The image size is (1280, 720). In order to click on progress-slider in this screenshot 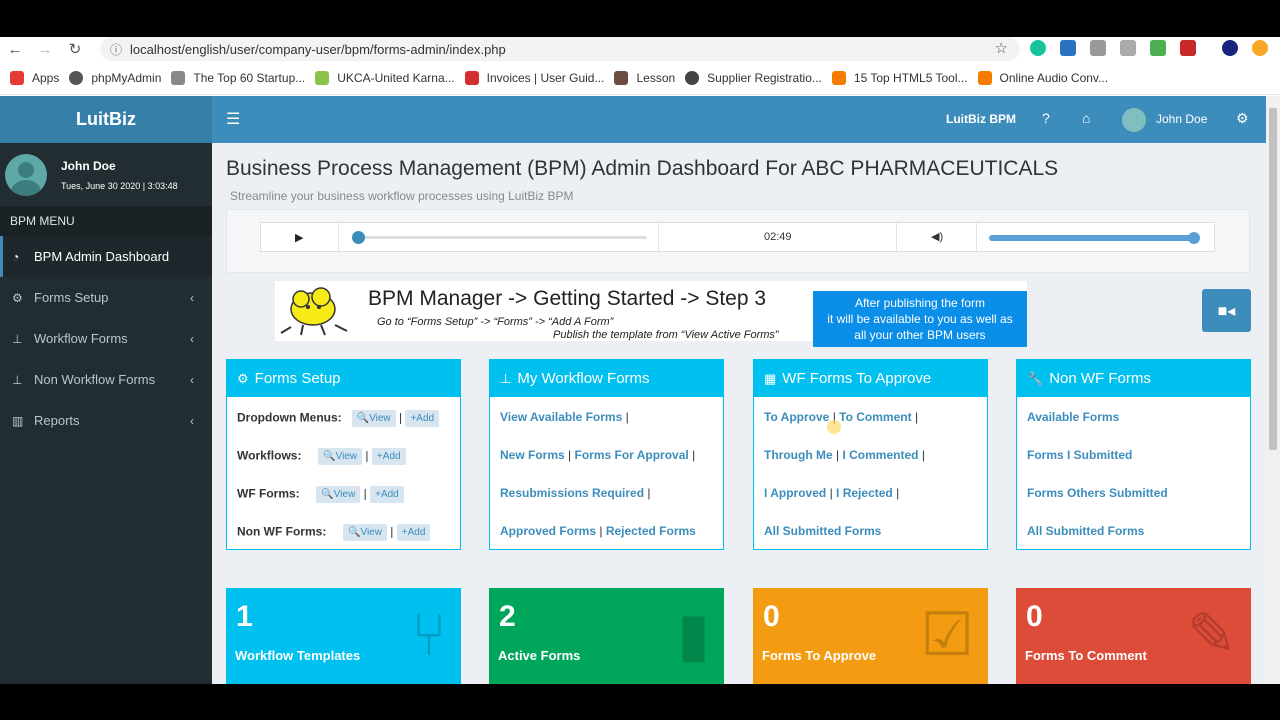, I will do `click(499, 237)`.